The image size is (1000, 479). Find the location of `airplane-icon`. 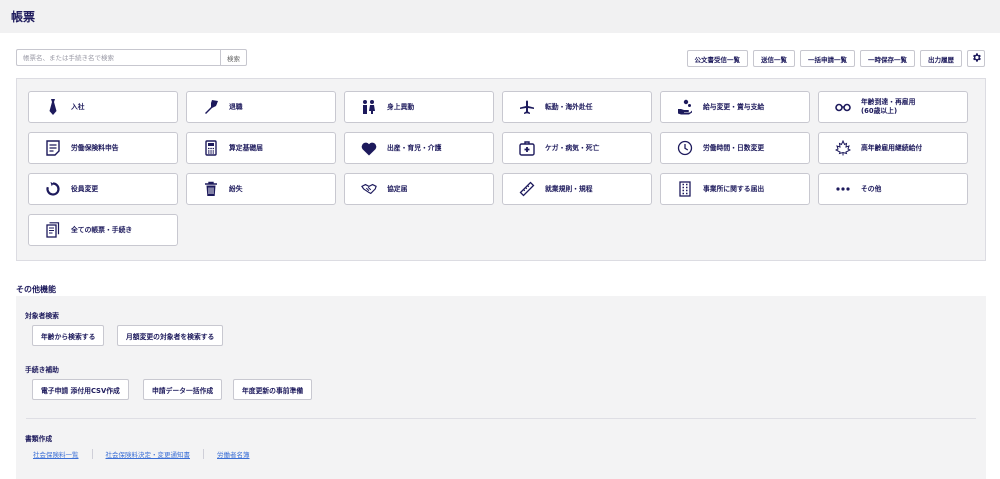

airplane-icon is located at coordinates (527, 107).